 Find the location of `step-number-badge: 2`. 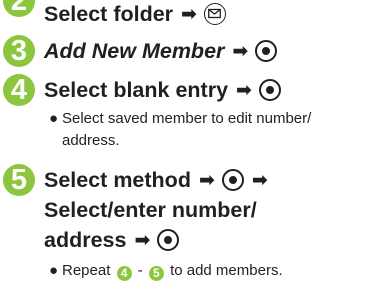

step-number-badge: 2 is located at coordinates (19, 8).